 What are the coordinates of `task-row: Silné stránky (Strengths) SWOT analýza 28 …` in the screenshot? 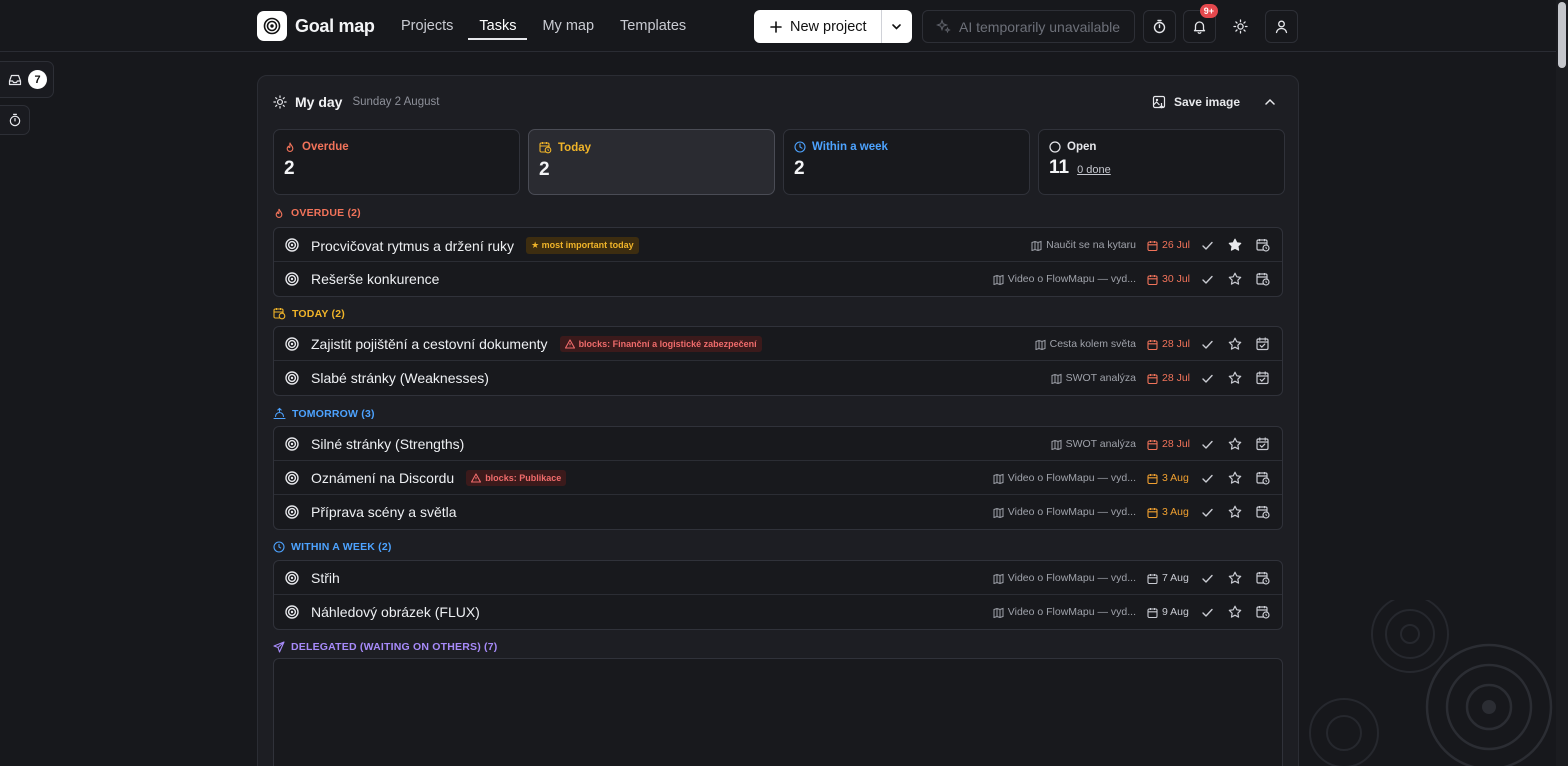 It's located at (778, 444).